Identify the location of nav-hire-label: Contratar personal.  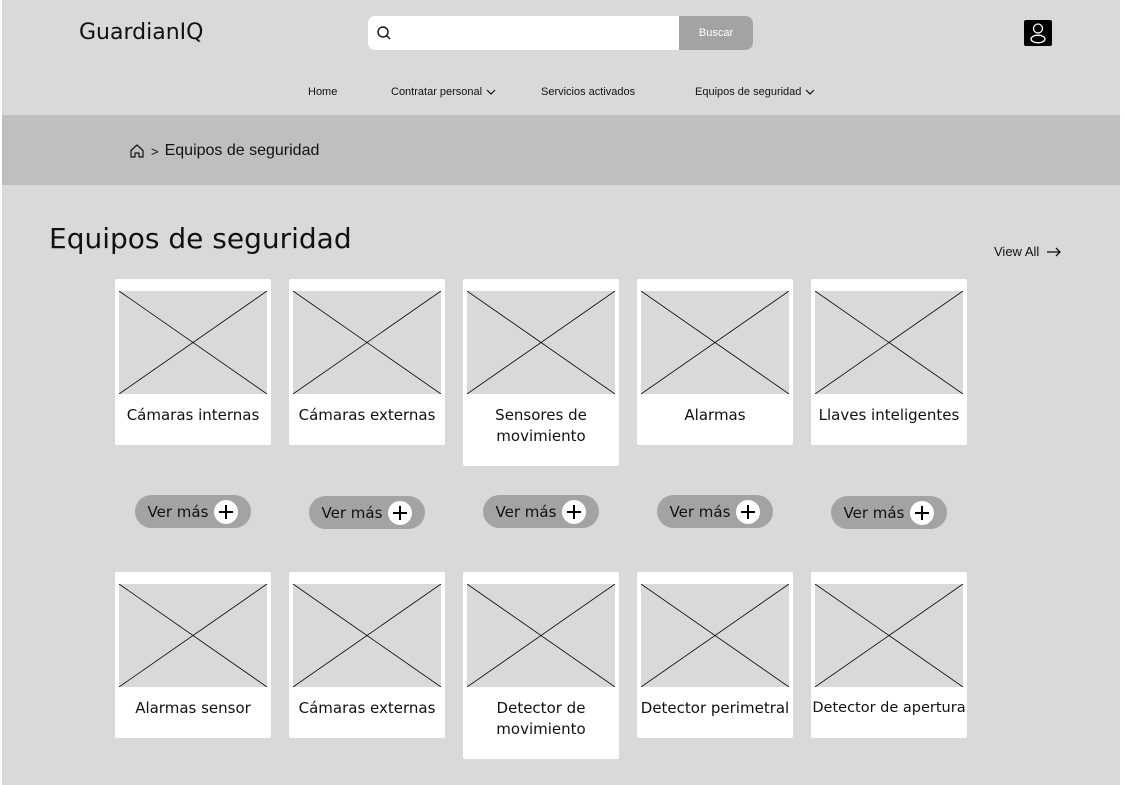
(437, 92).